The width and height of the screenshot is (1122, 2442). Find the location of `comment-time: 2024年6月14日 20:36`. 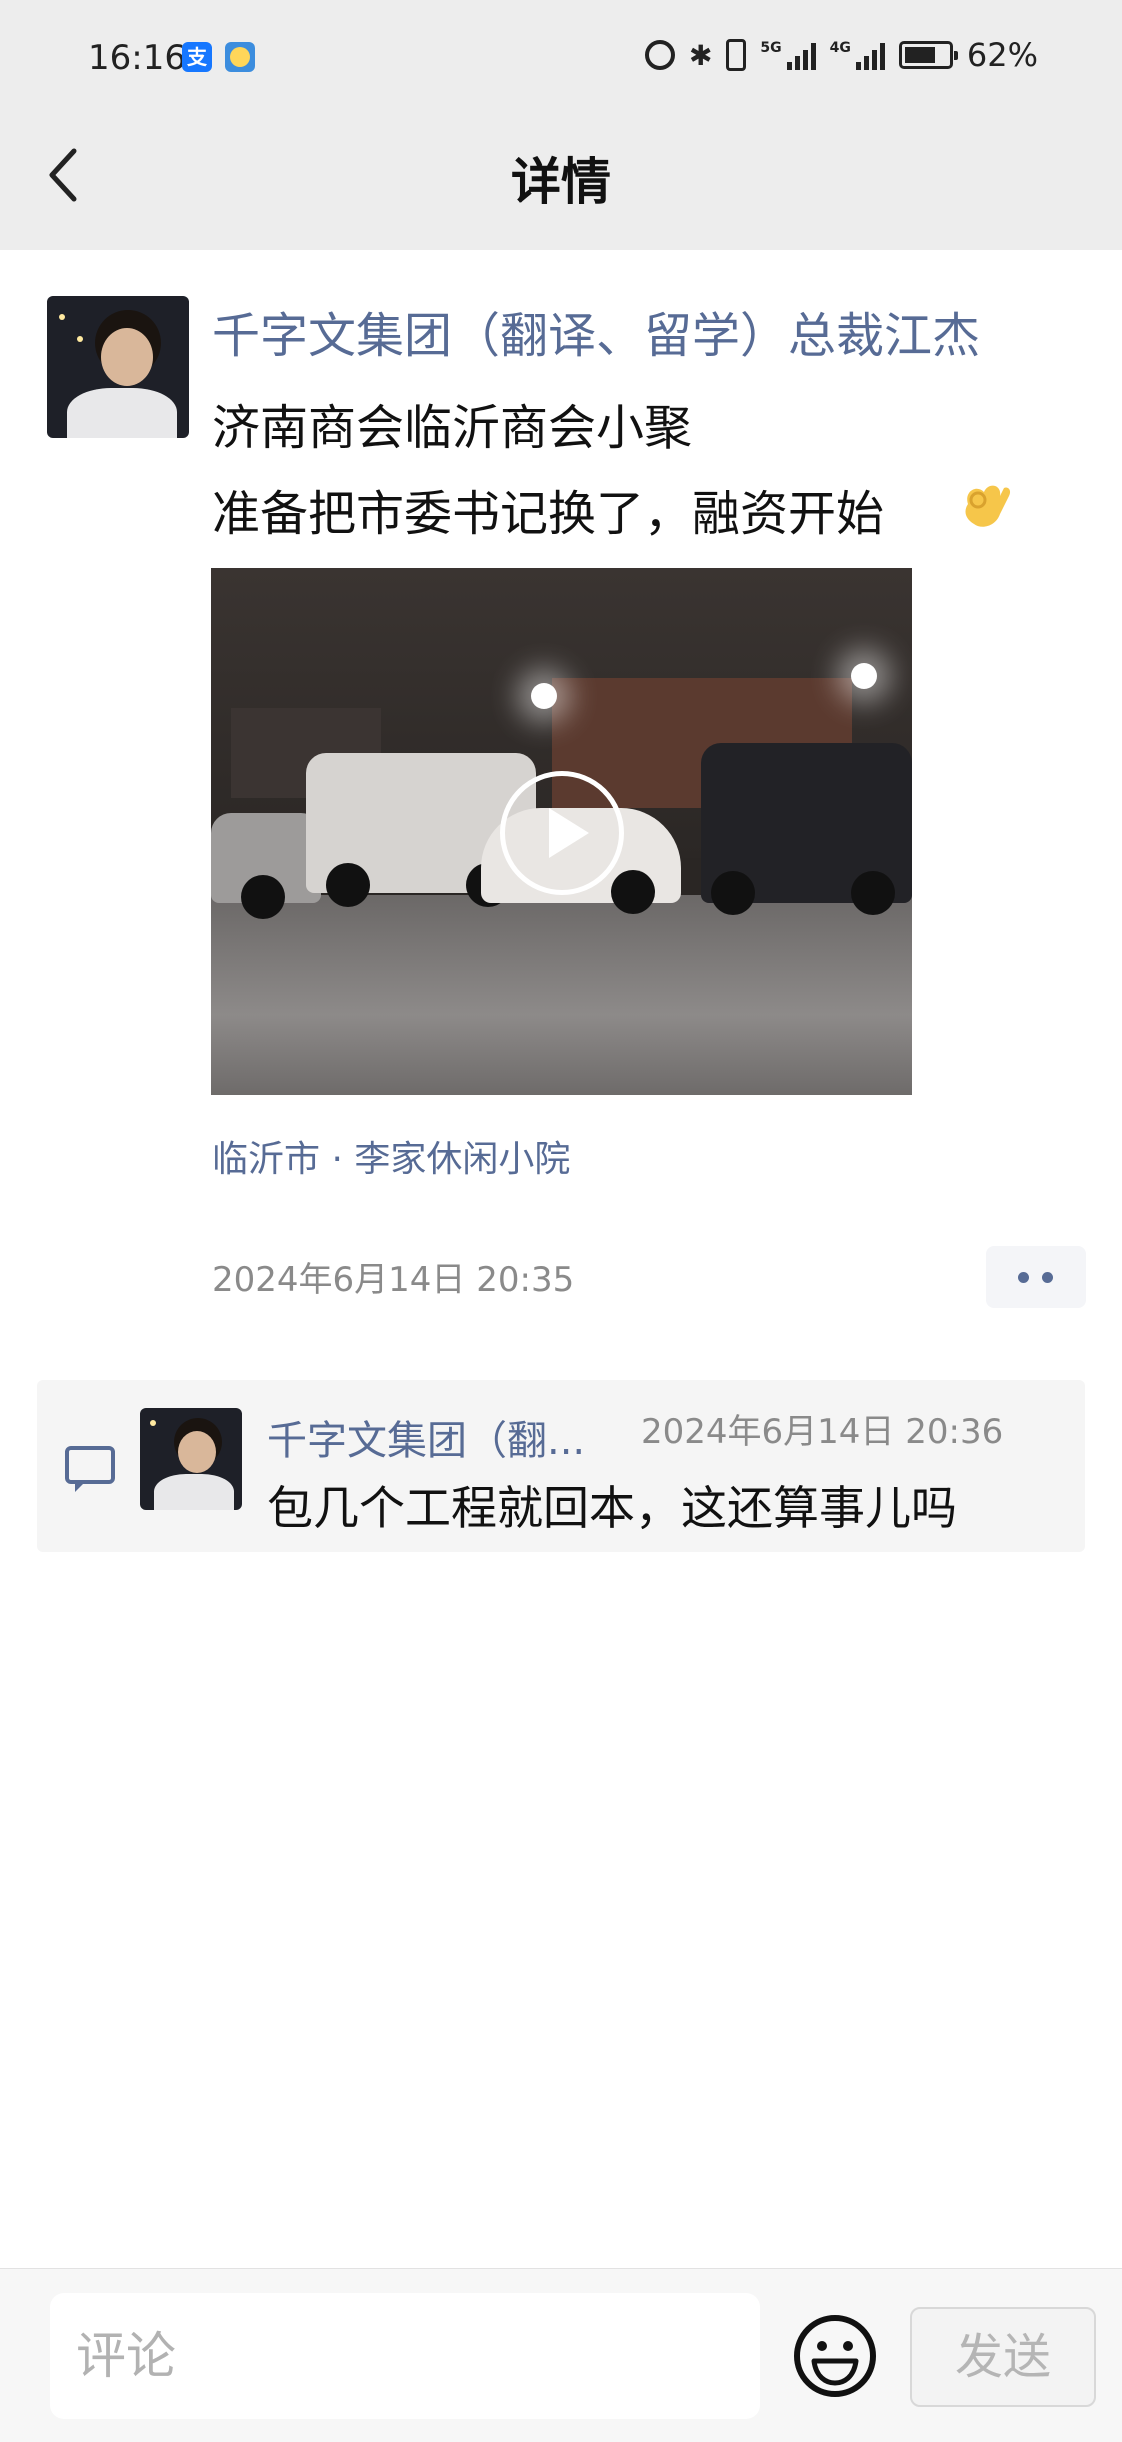

comment-time: 2024年6月14日 20:36 is located at coordinates (822, 1432).